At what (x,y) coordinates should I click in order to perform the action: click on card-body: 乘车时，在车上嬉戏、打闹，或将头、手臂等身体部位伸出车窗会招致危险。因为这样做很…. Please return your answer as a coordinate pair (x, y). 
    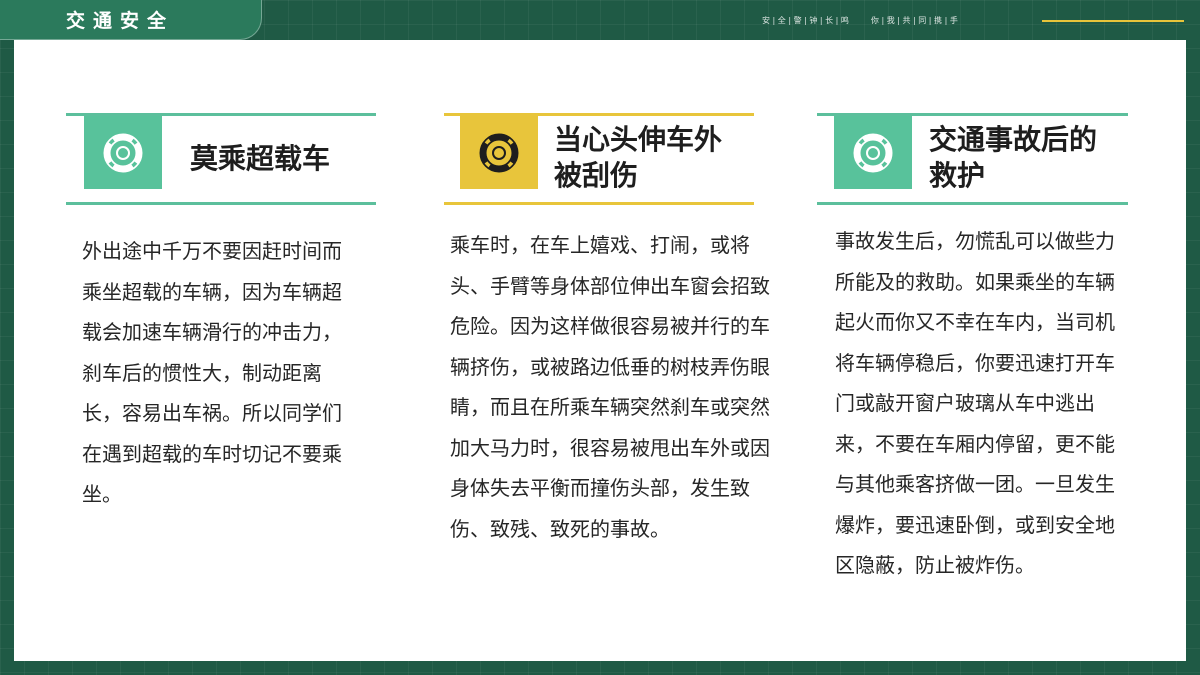
    Looking at the image, I should click on (610, 387).